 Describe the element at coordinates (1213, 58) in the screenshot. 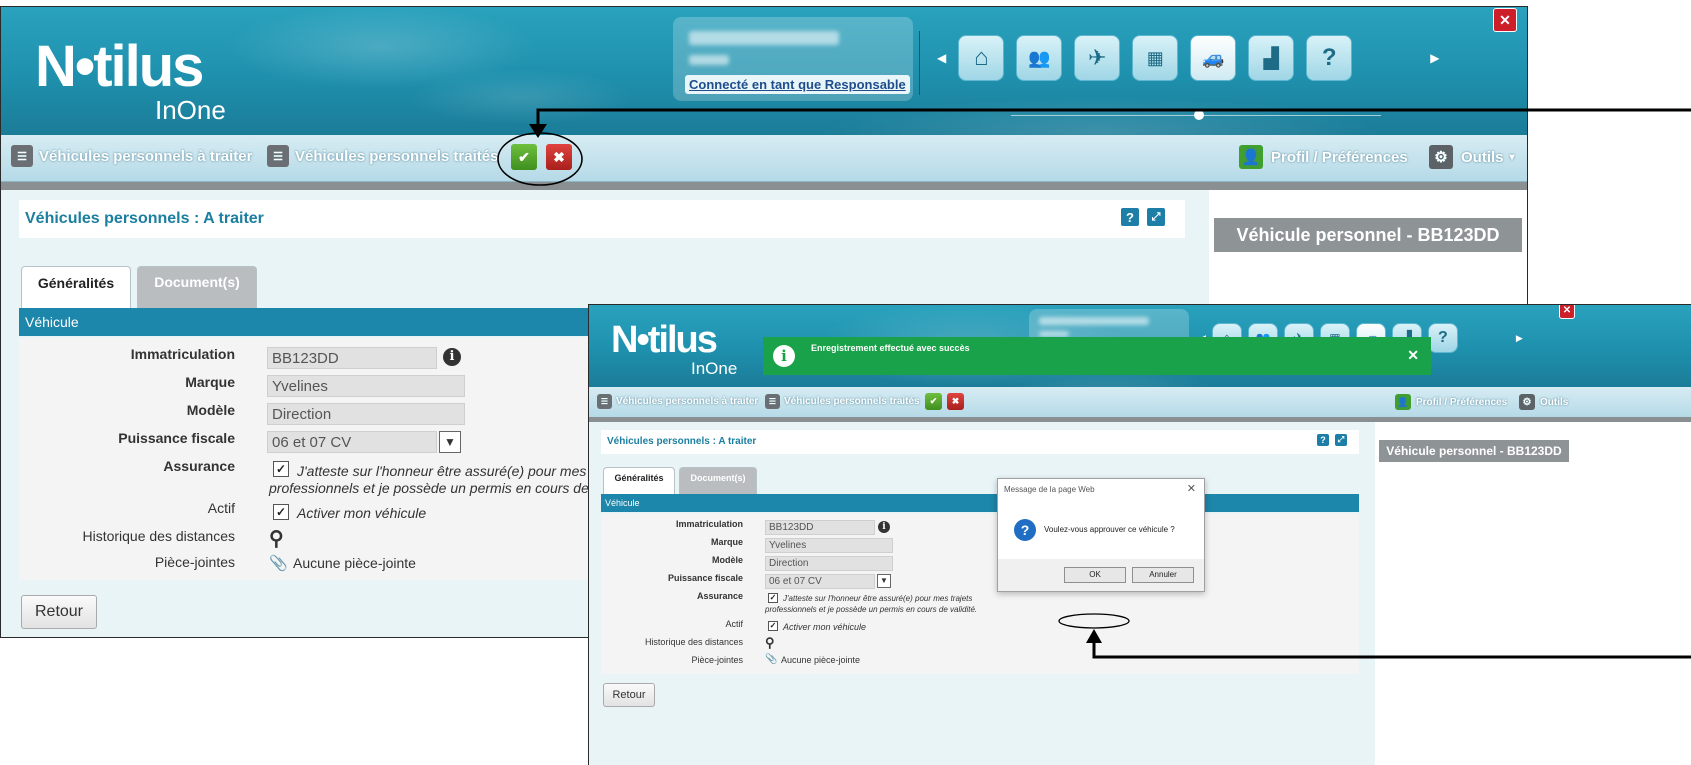

I see `nav-vehicles: 🚙` at that location.